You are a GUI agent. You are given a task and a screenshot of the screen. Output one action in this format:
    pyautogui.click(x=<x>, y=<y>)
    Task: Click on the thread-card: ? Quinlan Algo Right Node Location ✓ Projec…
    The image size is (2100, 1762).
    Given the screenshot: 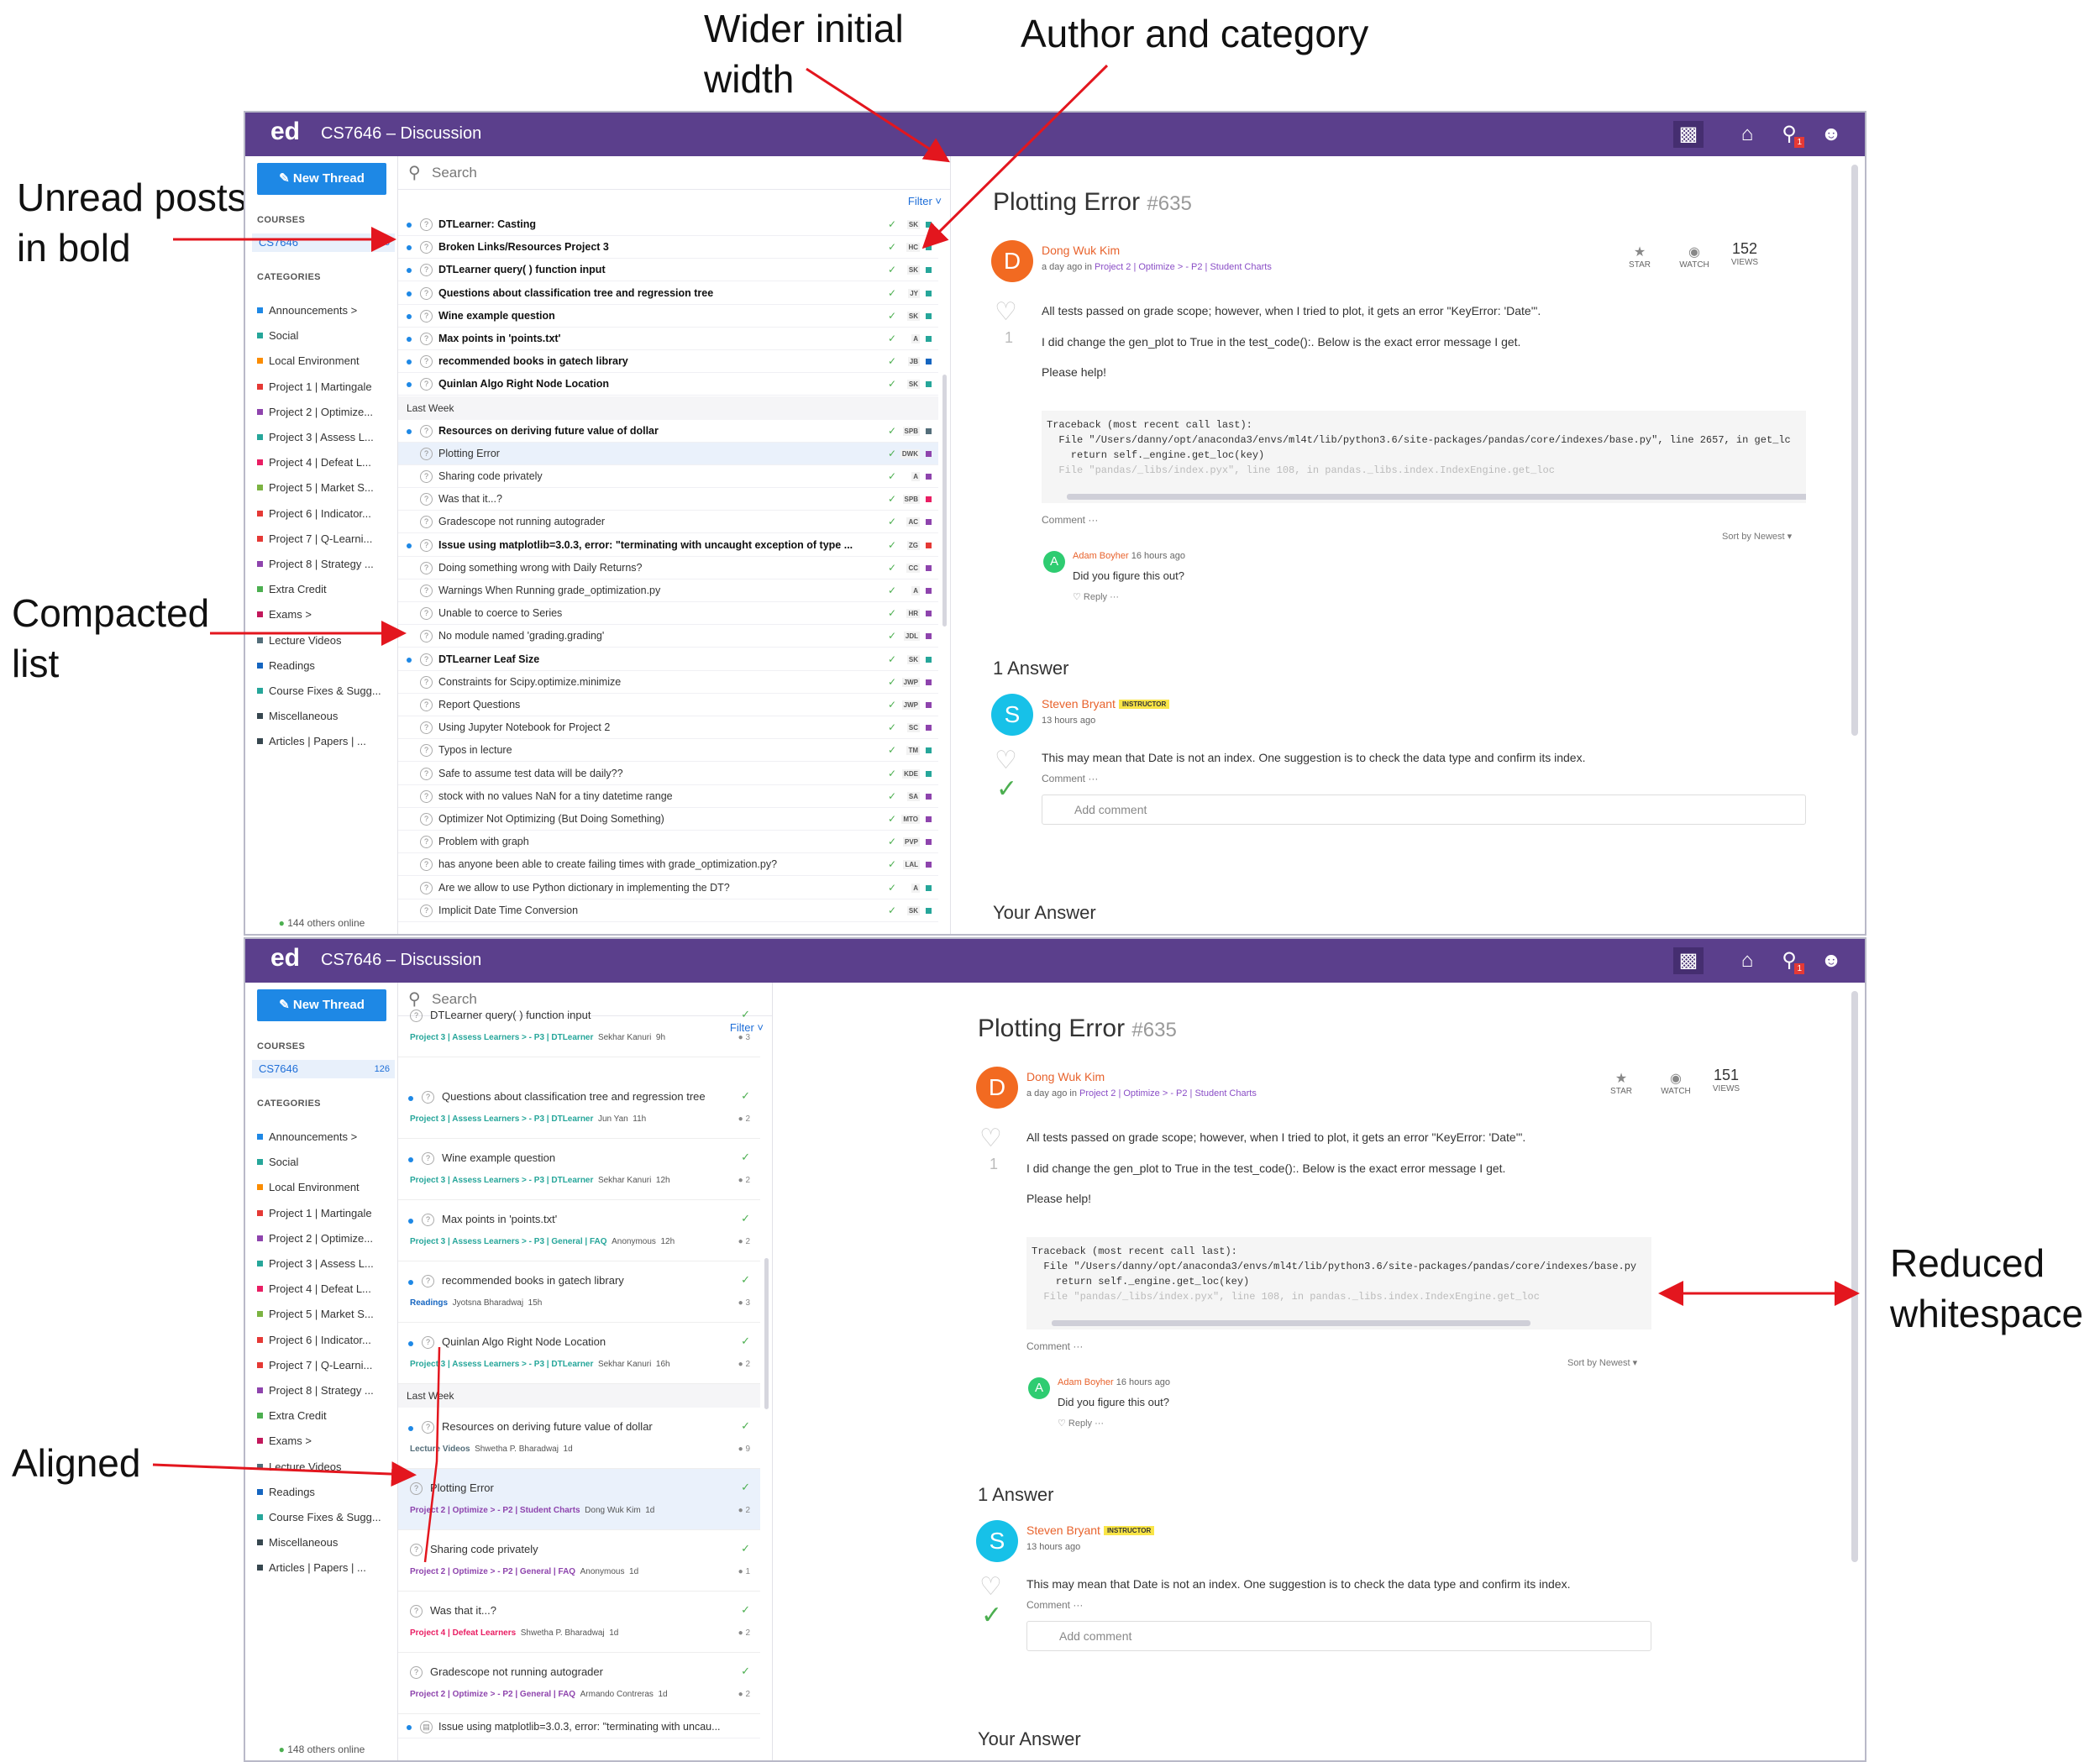 What is the action you would take?
    pyautogui.click(x=579, y=1353)
    